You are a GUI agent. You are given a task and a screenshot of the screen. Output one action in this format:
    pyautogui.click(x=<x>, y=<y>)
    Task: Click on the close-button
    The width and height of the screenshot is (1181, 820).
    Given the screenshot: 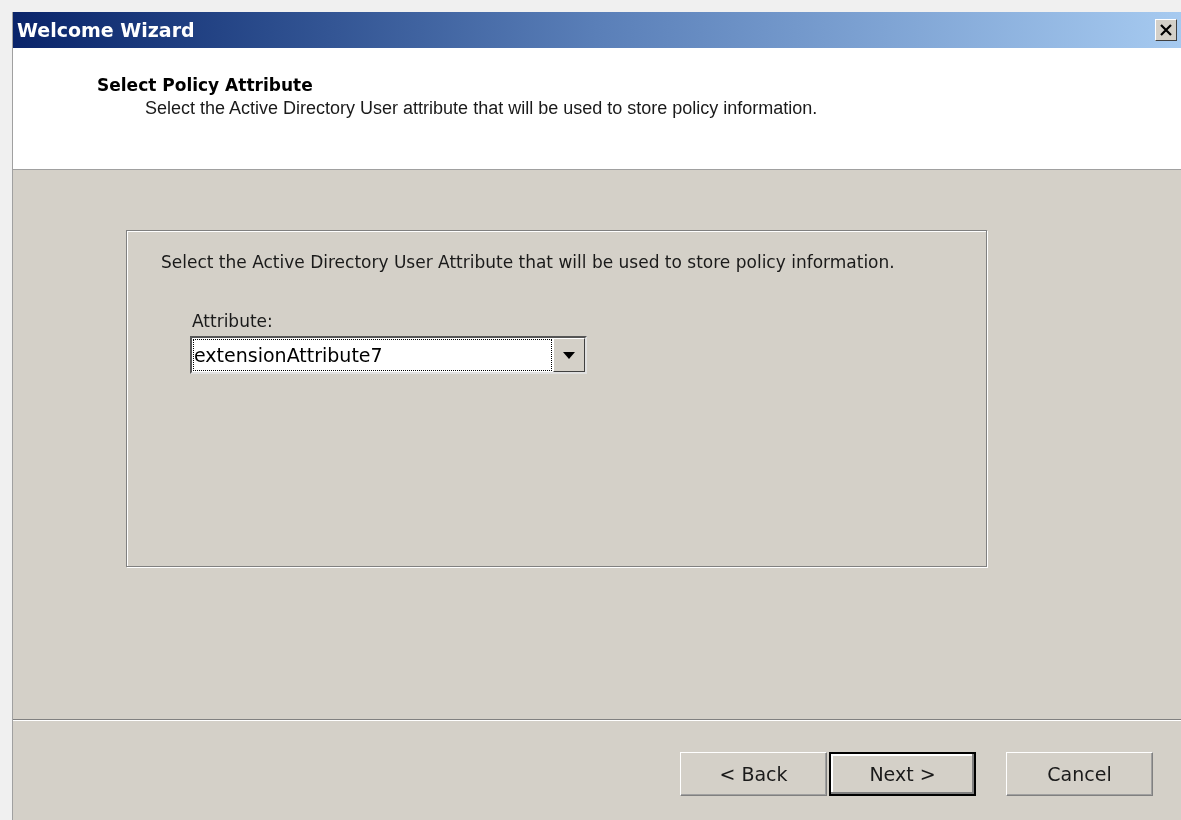 What is the action you would take?
    pyautogui.click(x=1166, y=30)
    